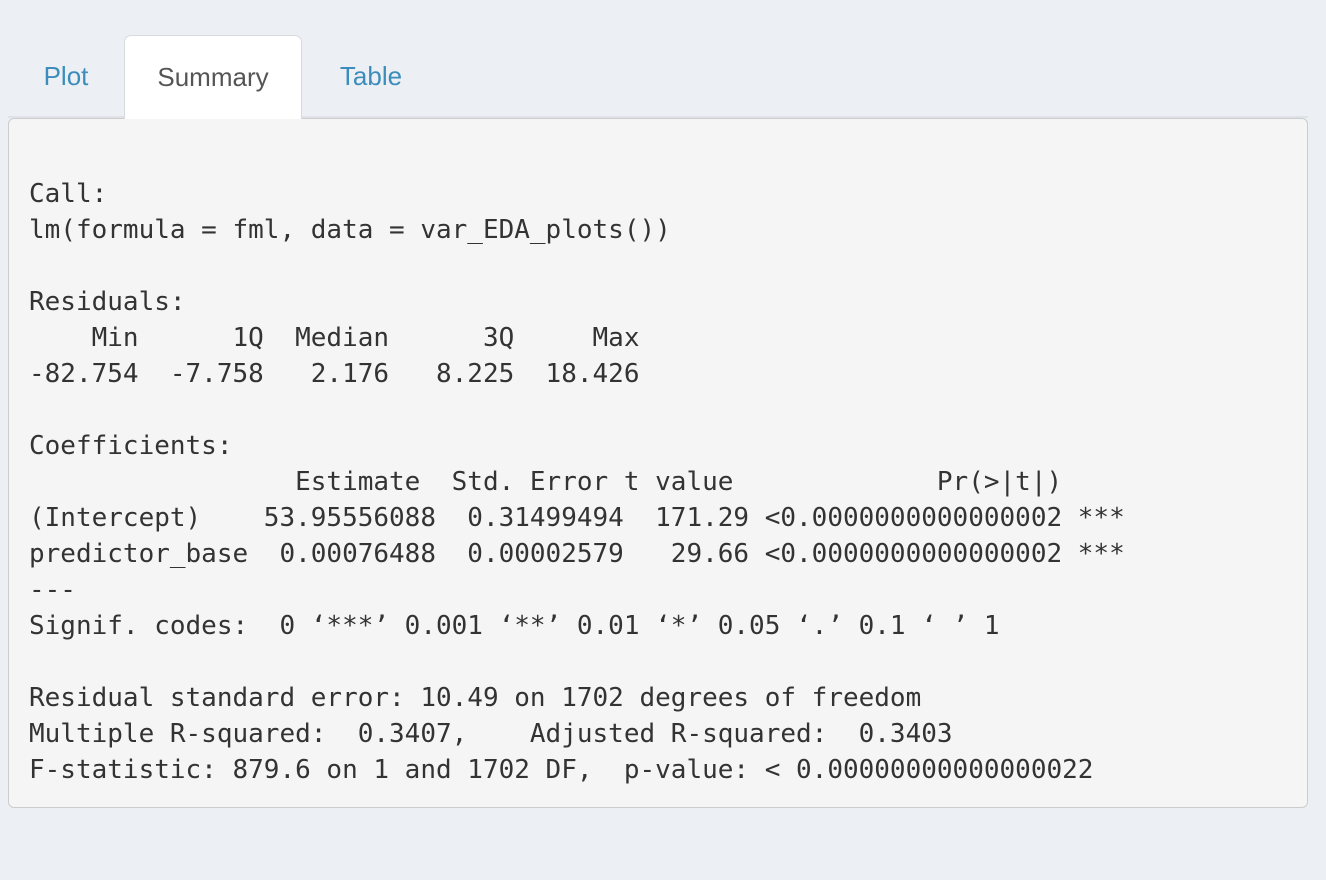 The width and height of the screenshot is (1326, 880). Describe the element at coordinates (577, 482) in the screenshot. I see `summary-line-coefficients-header: Estimate Std. Error t value Pr(>|t|)` at that location.